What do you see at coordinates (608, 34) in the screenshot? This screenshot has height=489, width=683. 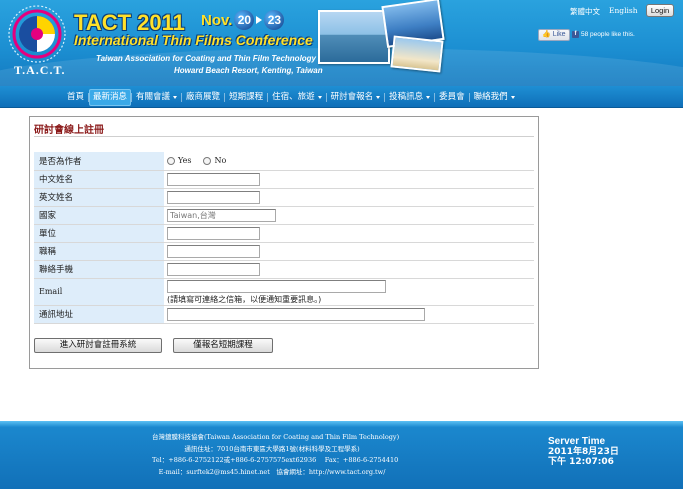 I see `facebook-count-text: 58 people like this.` at bounding box center [608, 34].